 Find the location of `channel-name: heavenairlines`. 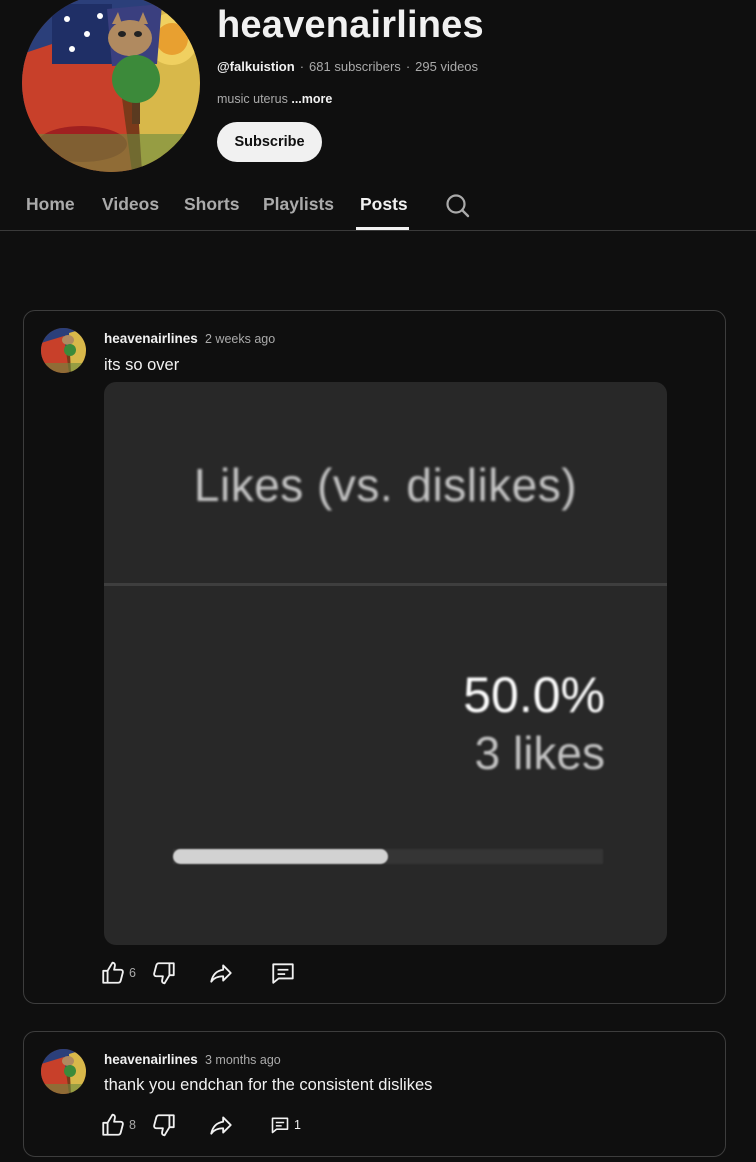

channel-name: heavenairlines is located at coordinates (350, 25).